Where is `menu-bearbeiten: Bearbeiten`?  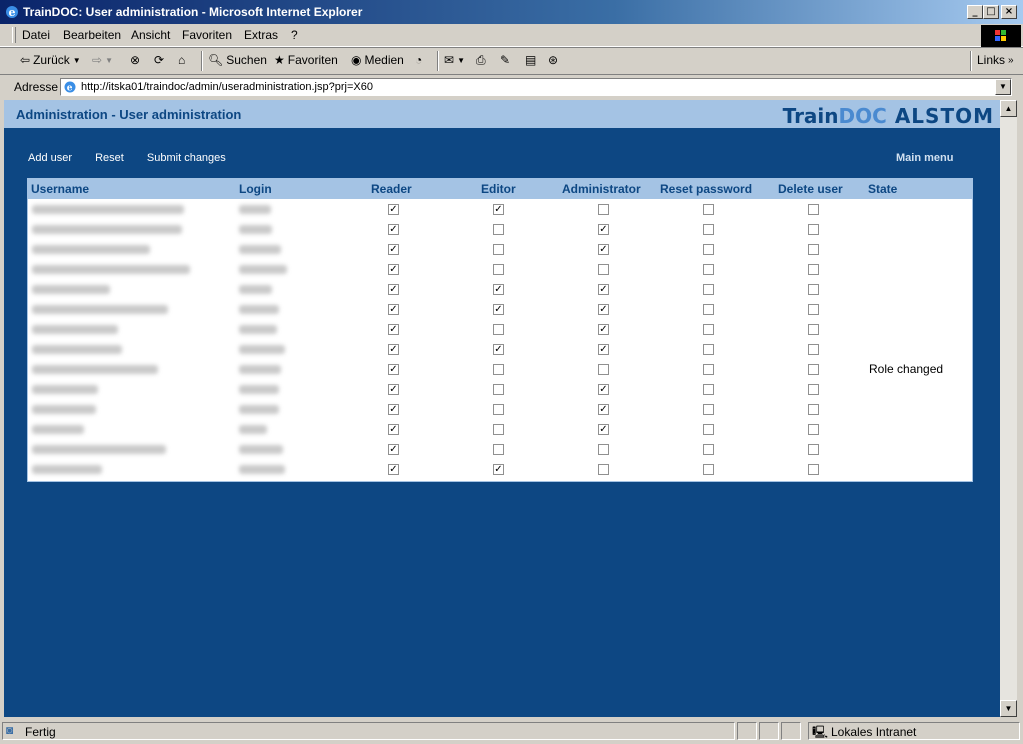
menu-bearbeiten: Bearbeiten is located at coordinates (92, 35).